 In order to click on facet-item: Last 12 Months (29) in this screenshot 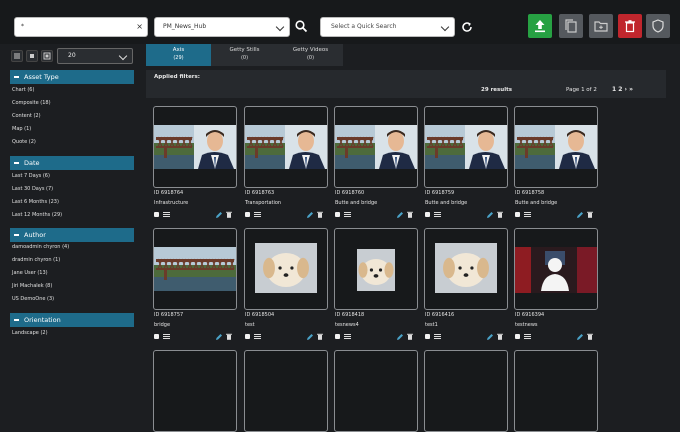, I will do `click(37, 215)`.